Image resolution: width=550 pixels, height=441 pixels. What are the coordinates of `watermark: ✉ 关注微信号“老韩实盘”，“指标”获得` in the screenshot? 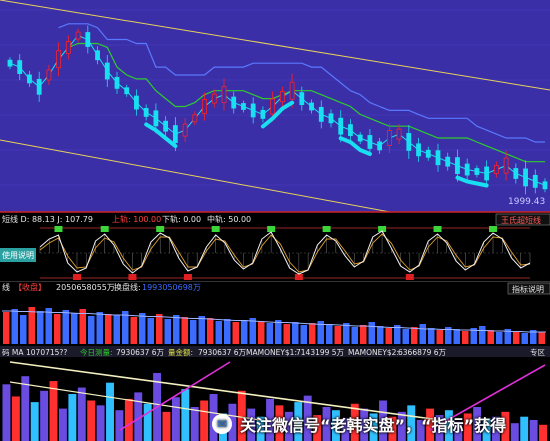 It's located at (359, 424).